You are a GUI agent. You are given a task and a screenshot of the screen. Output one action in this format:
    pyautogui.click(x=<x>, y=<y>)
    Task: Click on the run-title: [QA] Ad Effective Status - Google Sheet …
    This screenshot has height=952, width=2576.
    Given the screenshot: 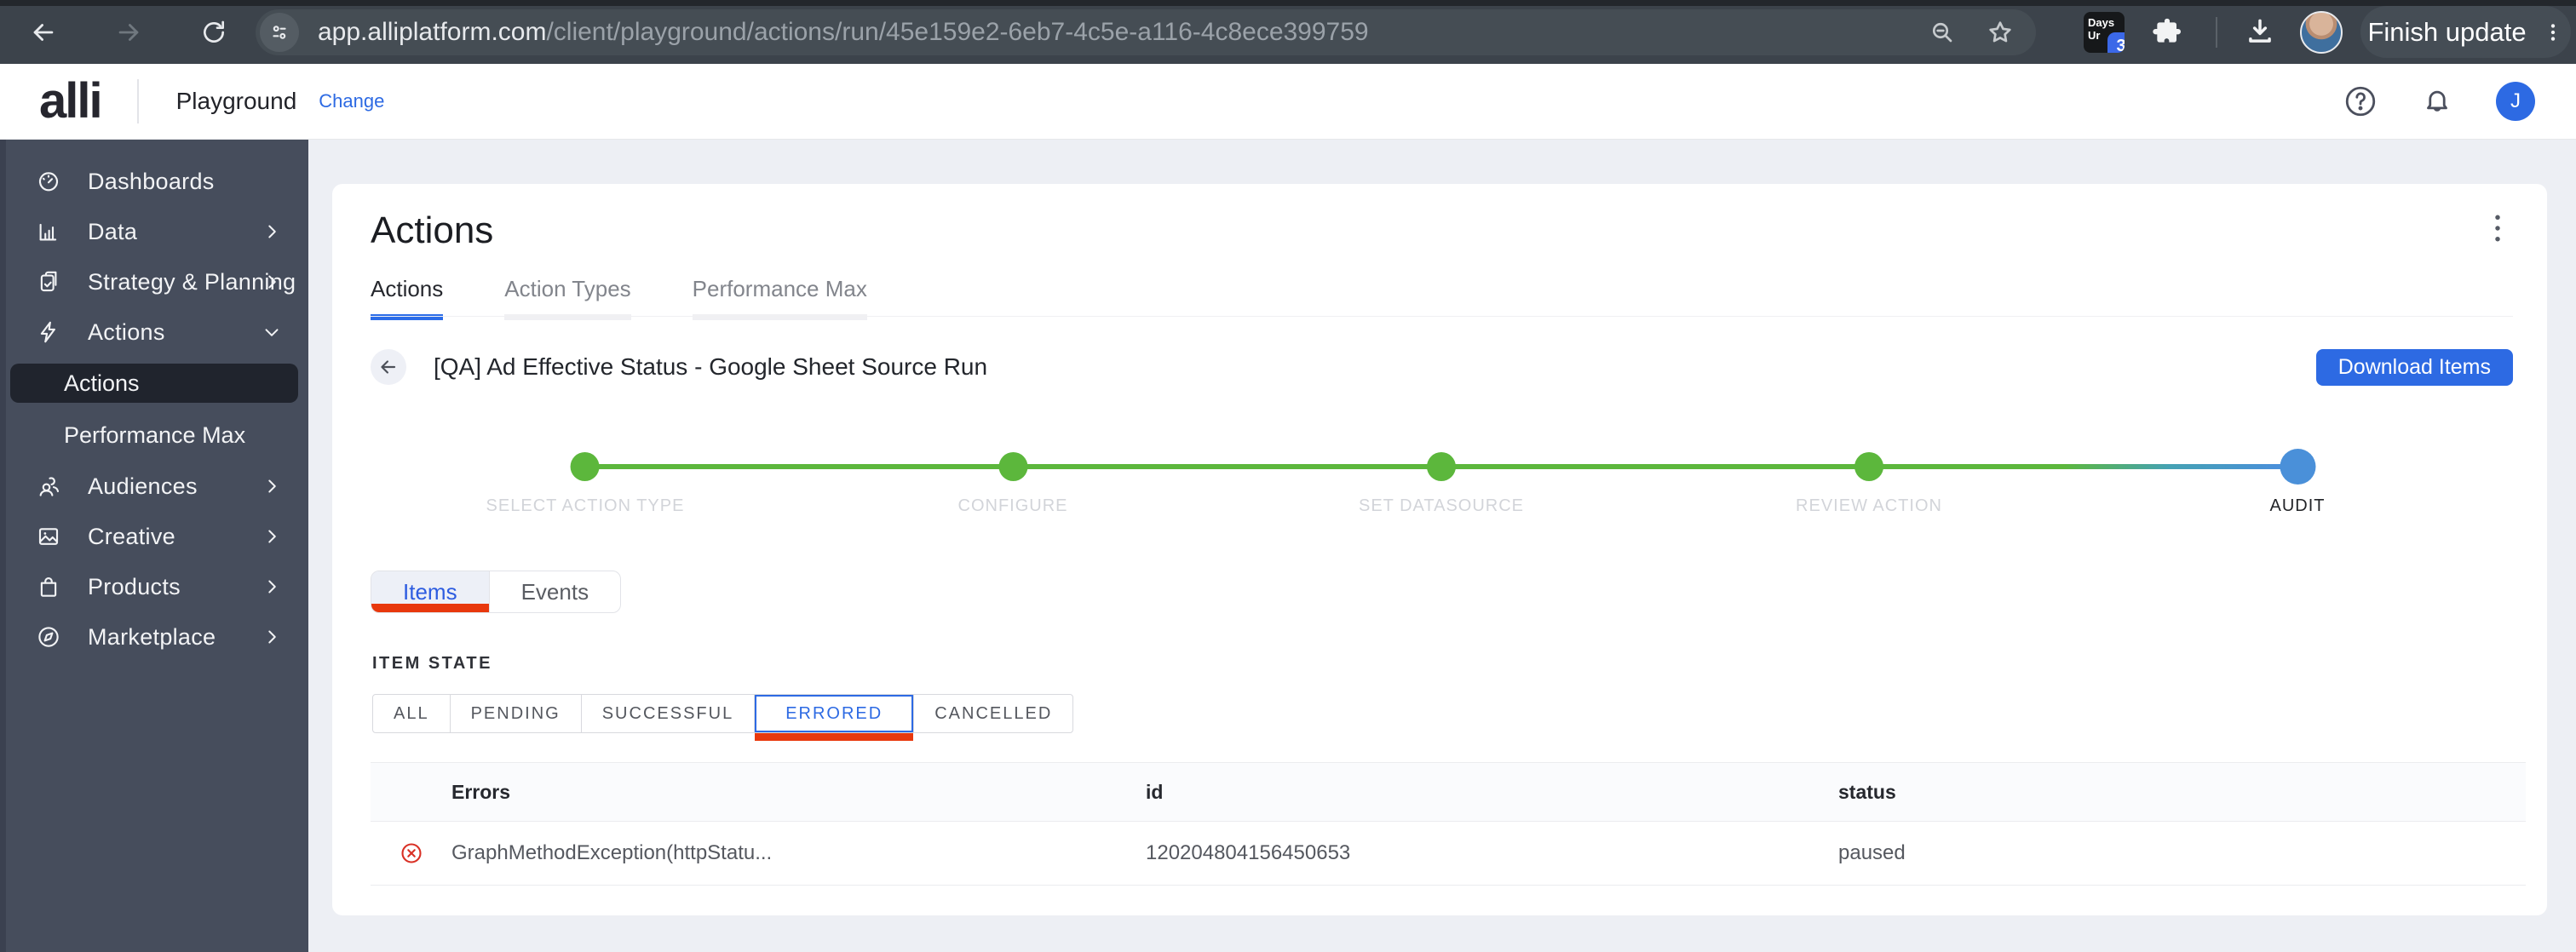 What is the action you would take?
    pyautogui.click(x=711, y=367)
    